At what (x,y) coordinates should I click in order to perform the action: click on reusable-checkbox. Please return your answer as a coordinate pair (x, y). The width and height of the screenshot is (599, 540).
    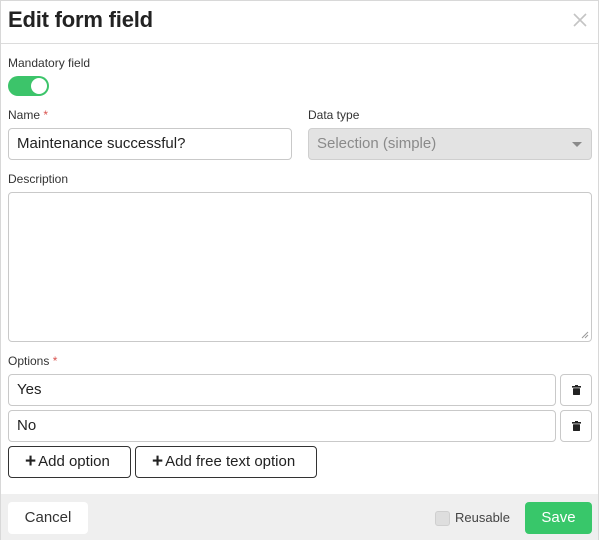
    Looking at the image, I should click on (442, 518).